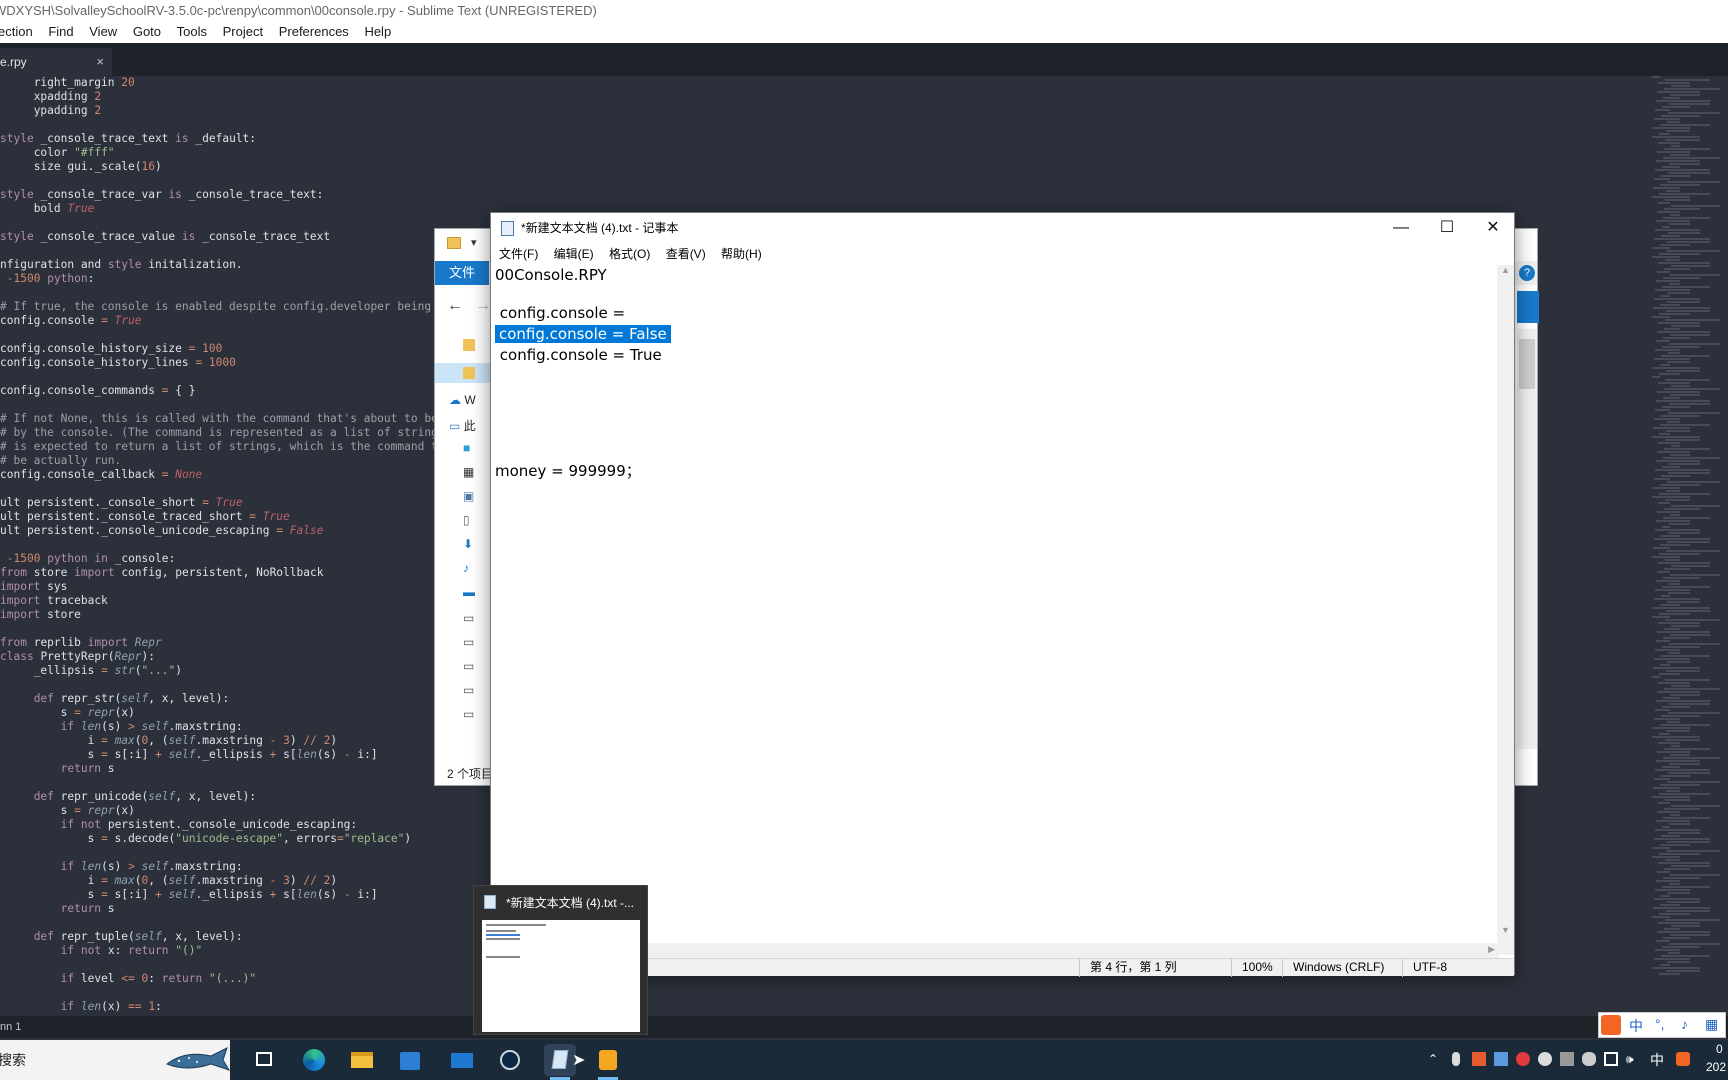 The height and width of the screenshot is (1080, 1728). I want to click on task-view-icon, so click(264, 1060).